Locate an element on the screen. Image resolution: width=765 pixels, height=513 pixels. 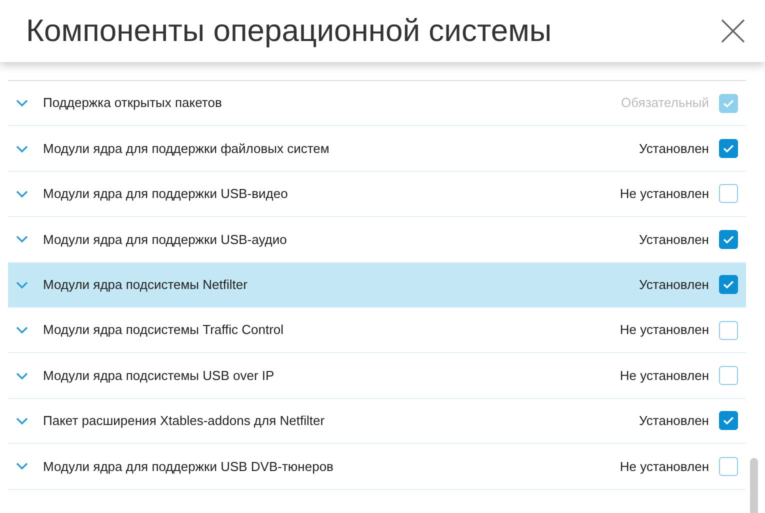
component-name: Поддержка открытых пакетов is located at coordinates (133, 103).